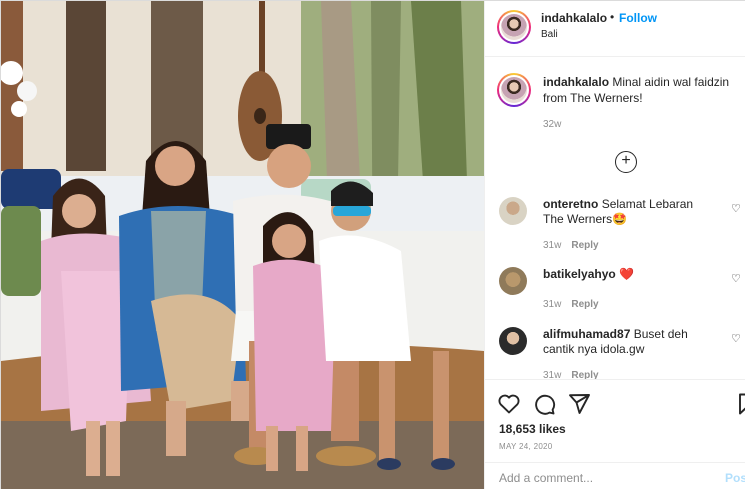 This screenshot has height=489, width=745. I want to click on plus-circle-icon: +, so click(626, 160).